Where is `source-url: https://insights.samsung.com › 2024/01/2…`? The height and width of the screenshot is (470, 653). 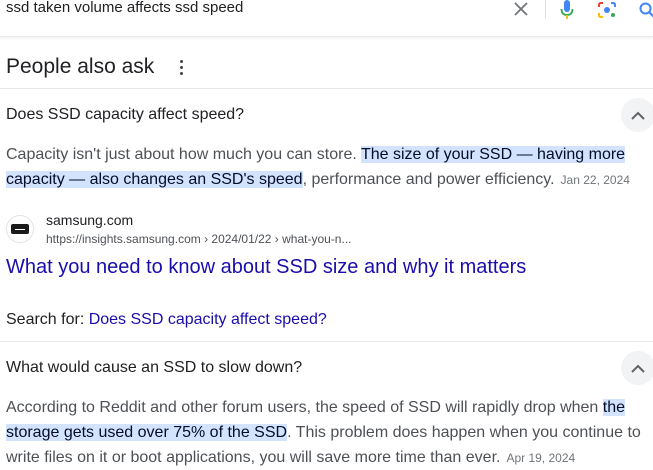 source-url: https://insights.samsung.com › 2024/01/2… is located at coordinates (198, 239).